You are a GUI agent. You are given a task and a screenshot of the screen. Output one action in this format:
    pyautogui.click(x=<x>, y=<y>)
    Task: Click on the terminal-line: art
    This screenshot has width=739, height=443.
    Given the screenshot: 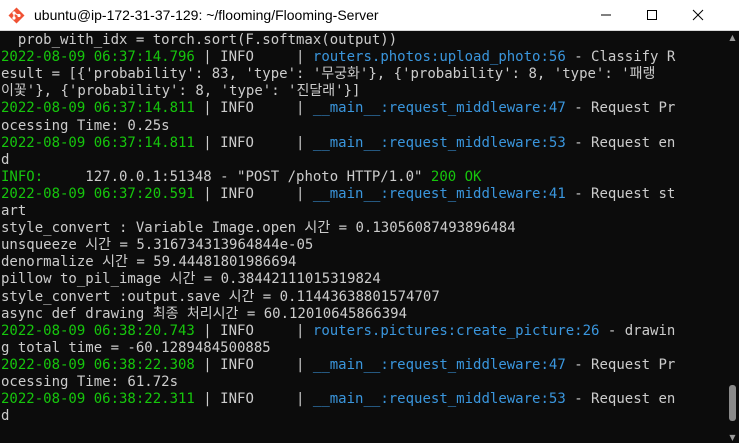 What is the action you would take?
    pyautogui.click(x=13, y=211)
    